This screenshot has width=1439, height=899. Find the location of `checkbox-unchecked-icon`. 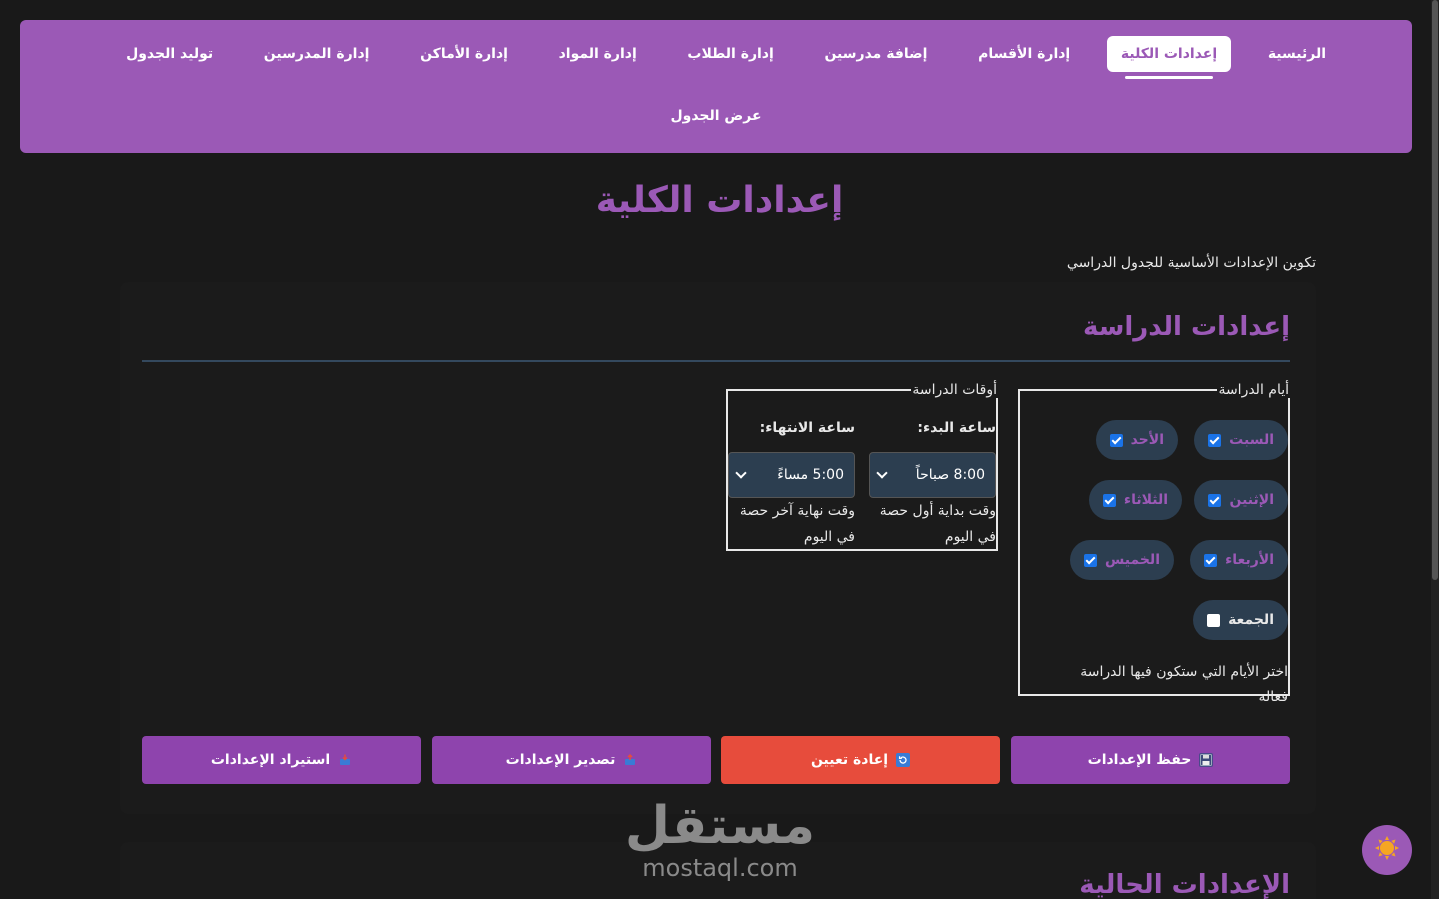

checkbox-unchecked-icon is located at coordinates (1214, 620).